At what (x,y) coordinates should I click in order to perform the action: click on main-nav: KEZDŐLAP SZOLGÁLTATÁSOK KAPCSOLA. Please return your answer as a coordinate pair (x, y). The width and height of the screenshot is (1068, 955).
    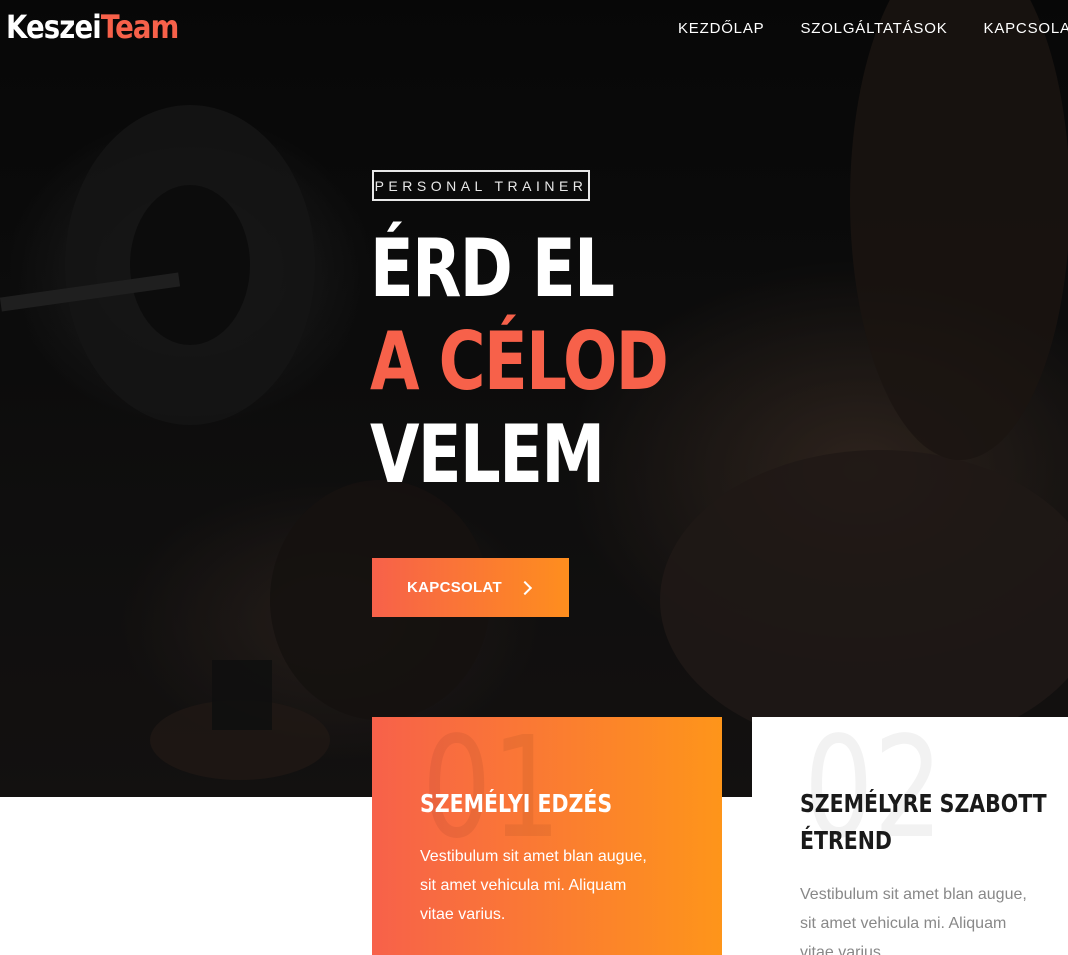
    Looking at the image, I should click on (873, 28).